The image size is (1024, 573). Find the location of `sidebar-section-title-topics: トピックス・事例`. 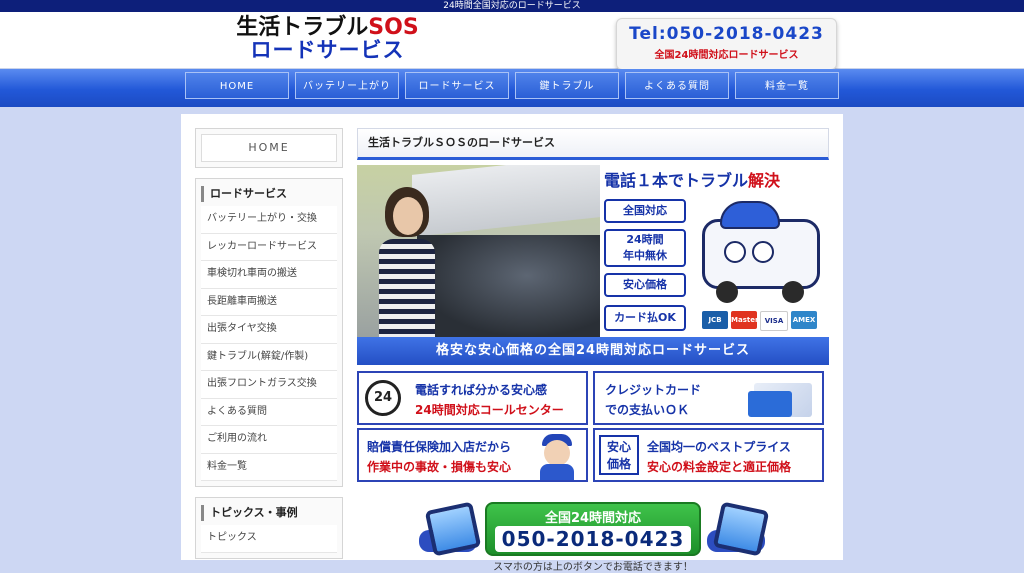

sidebar-section-title-topics: トピックス・事例 is located at coordinates (269, 513).